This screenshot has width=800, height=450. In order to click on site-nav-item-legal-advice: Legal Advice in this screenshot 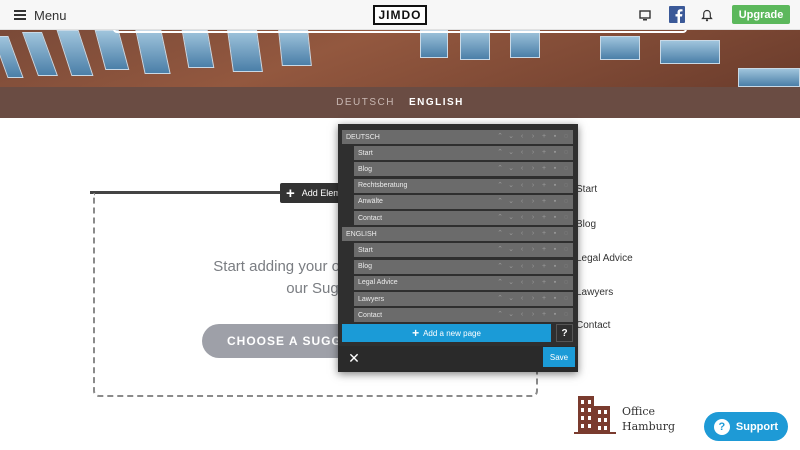, I will do `click(604, 258)`.